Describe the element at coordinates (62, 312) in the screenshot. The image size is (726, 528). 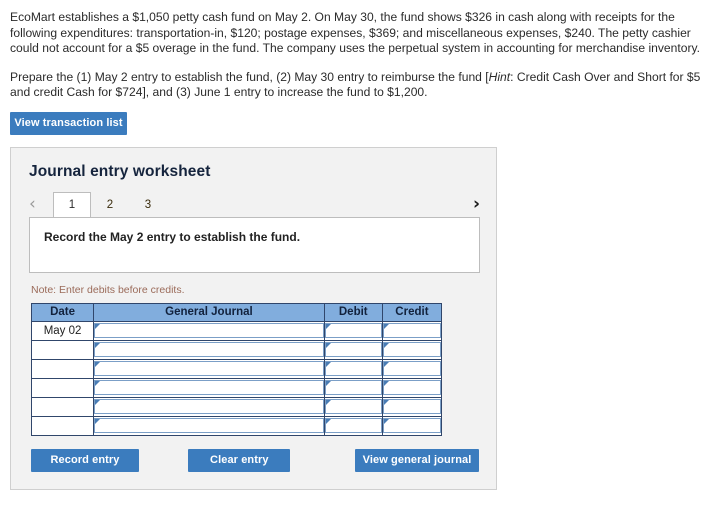
I see `column-header-date: Date` at that location.